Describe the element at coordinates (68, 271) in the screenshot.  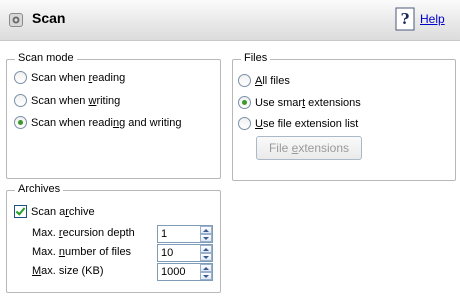
I see `max-size-label: Max. size (KB)` at that location.